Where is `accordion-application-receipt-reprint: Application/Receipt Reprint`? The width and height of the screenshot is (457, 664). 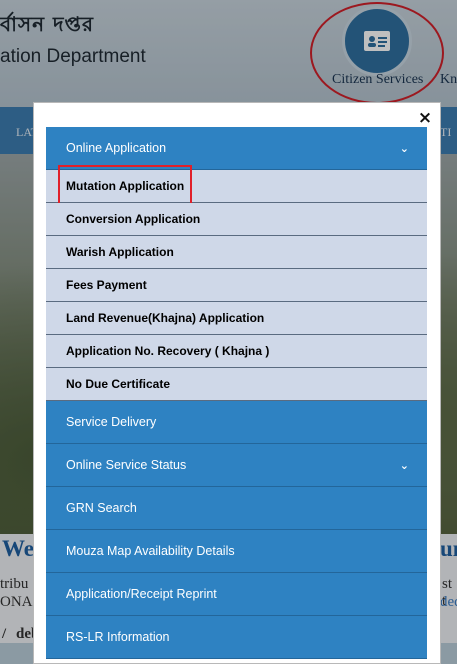 accordion-application-receipt-reprint: Application/Receipt Reprint is located at coordinates (236, 594).